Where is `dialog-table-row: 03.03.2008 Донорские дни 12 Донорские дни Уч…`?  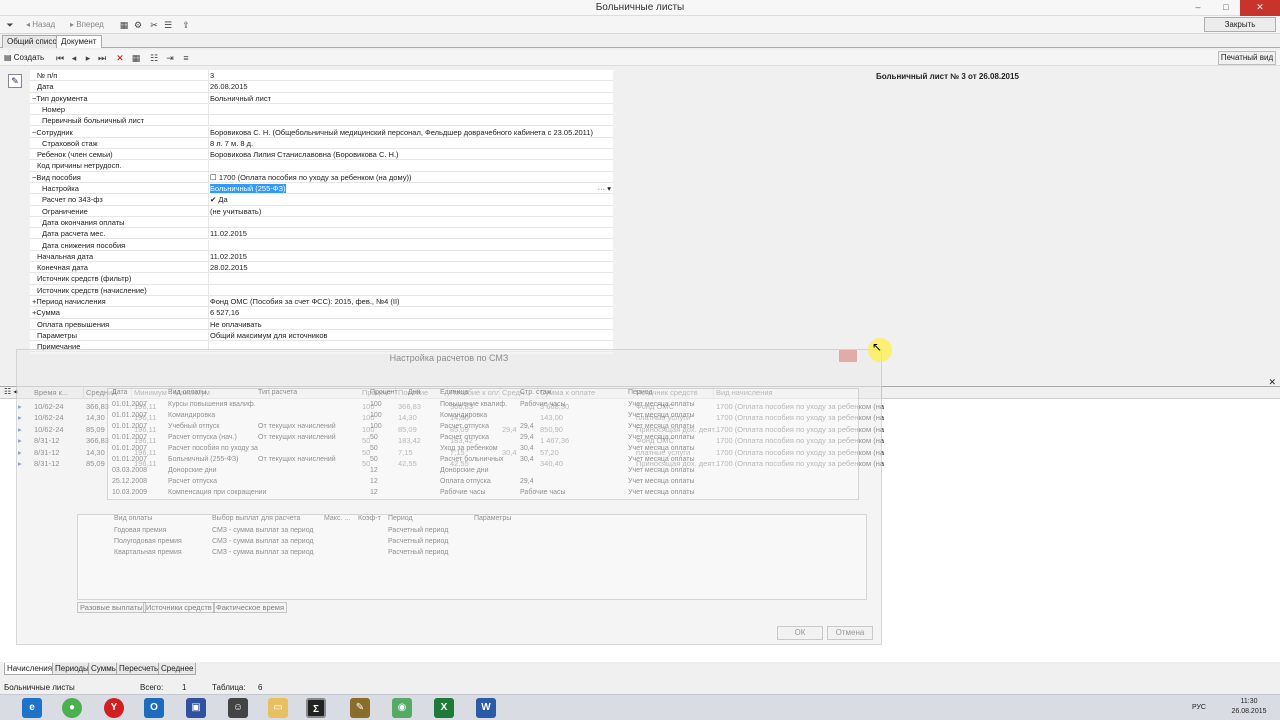 dialog-table-row: 03.03.2008 Донорские дни 12 Донорские дни Уч… is located at coordinates (483, 472).